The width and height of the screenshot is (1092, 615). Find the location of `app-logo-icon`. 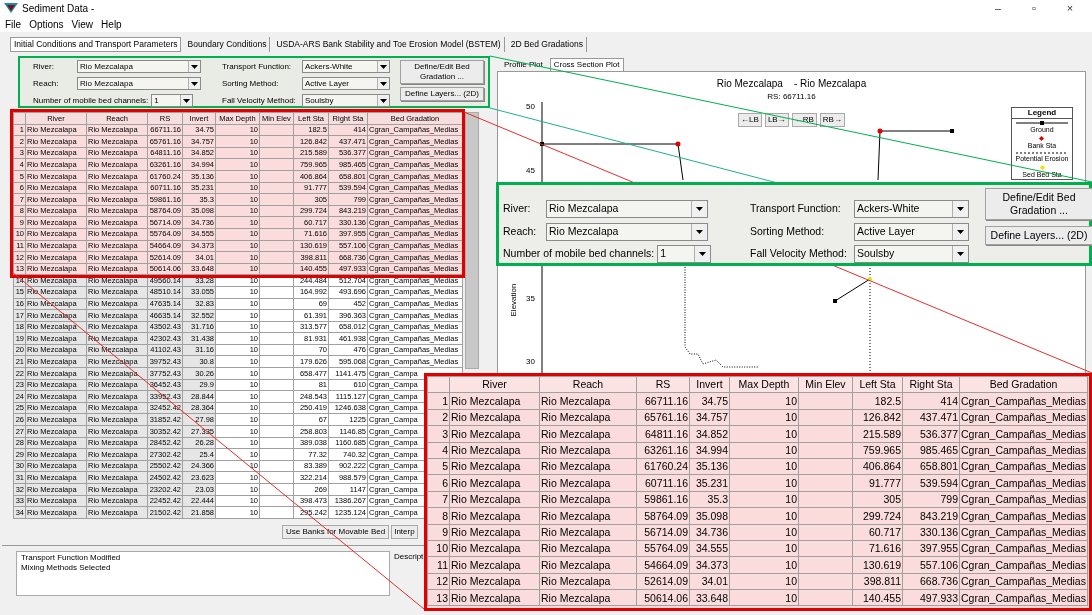

app-logo-icon is located at coordinates (11, 8).